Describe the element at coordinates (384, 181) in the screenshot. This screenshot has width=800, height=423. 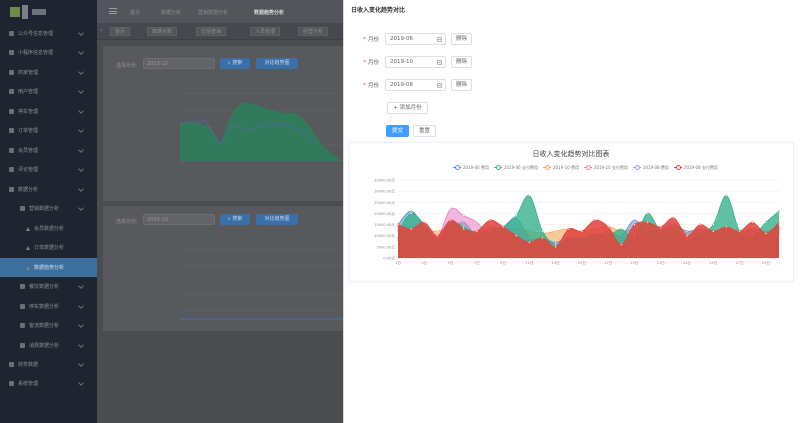
I see `y-tick-label: 35000.00元` at that location.